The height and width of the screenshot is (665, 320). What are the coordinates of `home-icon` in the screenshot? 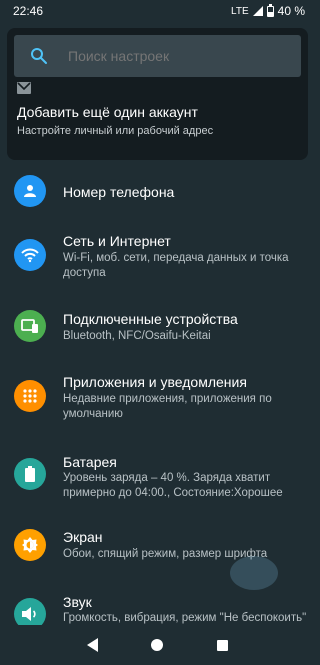 It's located at (157, 645).